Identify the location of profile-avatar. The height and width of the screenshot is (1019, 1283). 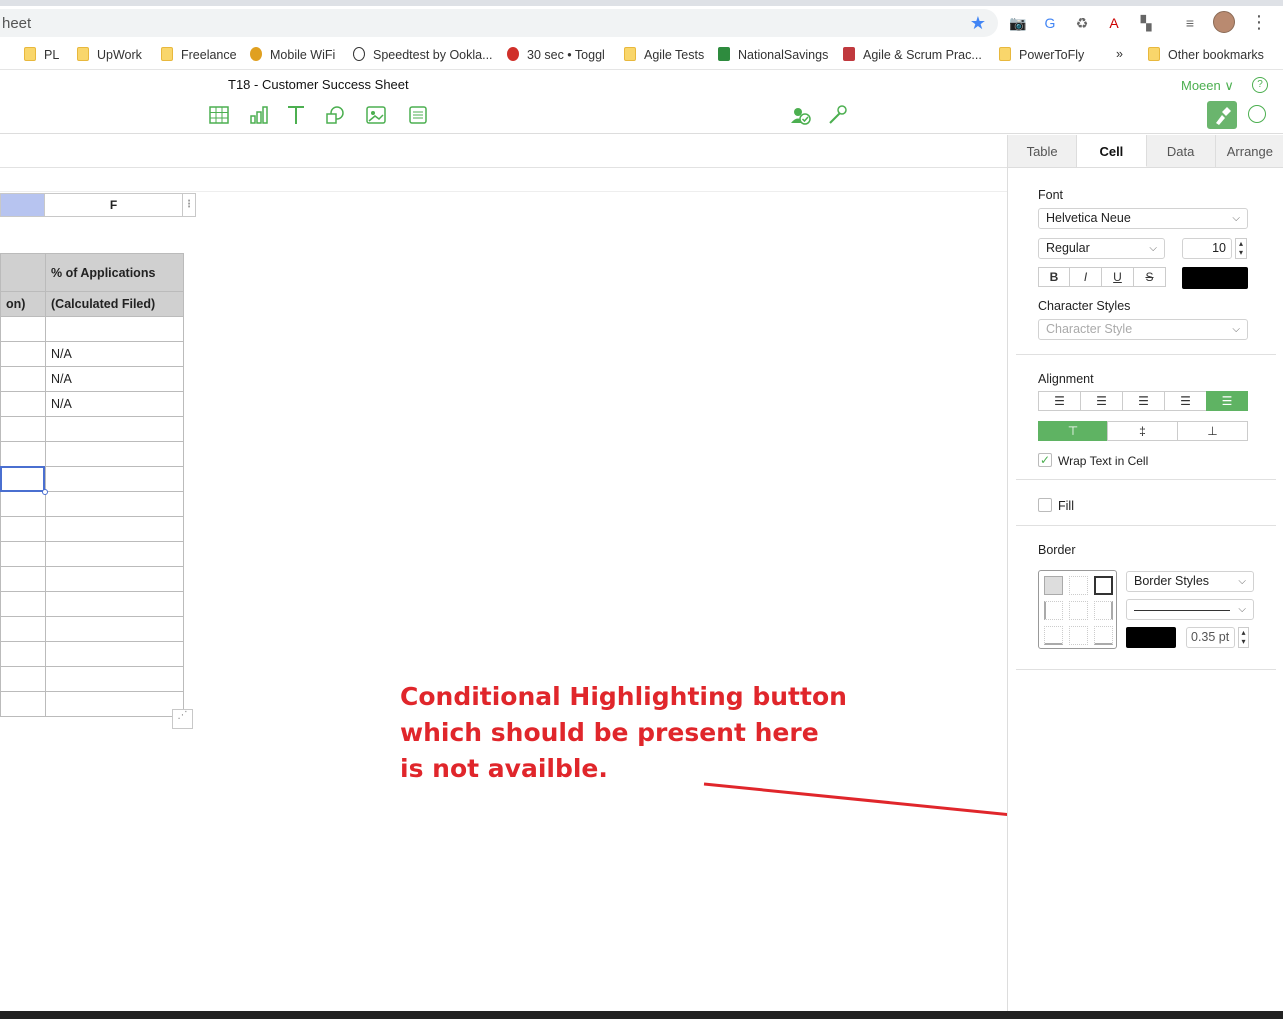
(1224, 22).